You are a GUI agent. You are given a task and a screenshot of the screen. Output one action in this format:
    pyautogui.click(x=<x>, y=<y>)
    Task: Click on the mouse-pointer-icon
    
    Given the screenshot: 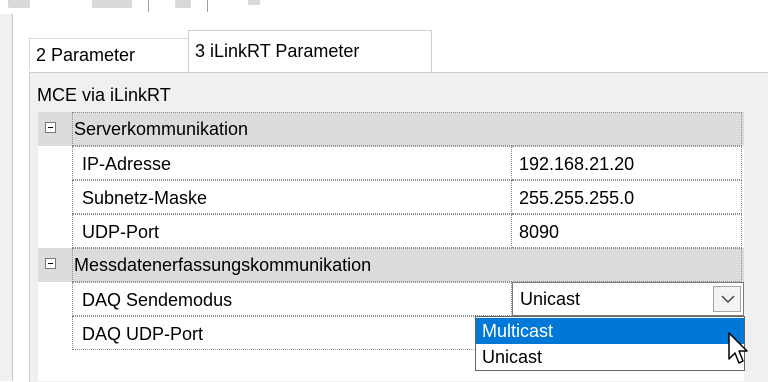 What is the action you would take?
    pyautogui.click(x=738, y=348)
    